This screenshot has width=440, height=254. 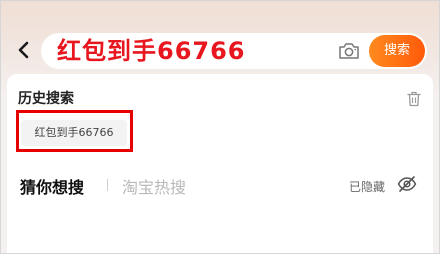 I want to click on search-input: 红包到手66766, so click(x=151, y=51).